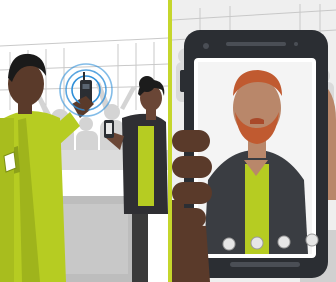 Image resolution: width=336 pixels, height=282 pixels. What do you see at coordinates (206, 46) in the screenshot?
I see `front-camera-icon` at bounding box center [206, 46].